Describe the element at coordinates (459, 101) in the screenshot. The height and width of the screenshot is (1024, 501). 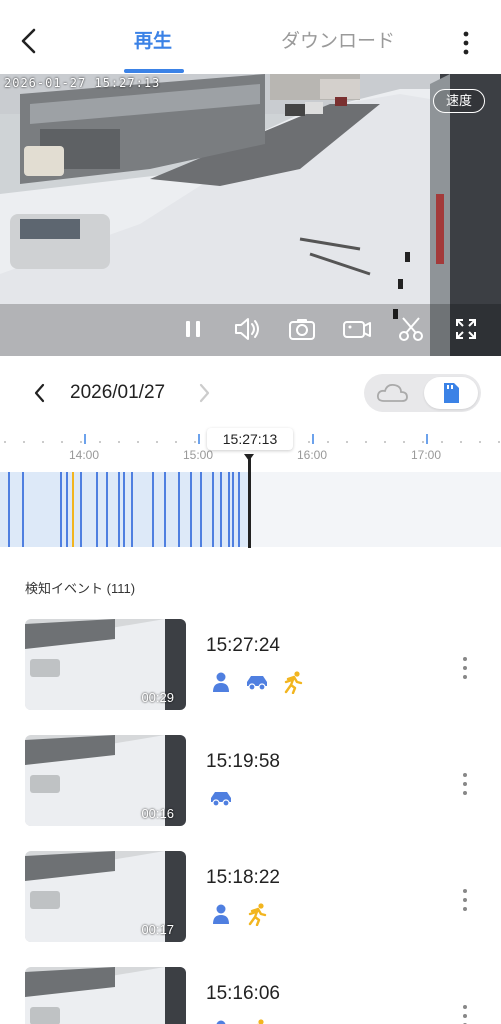
I see `speed-button: 速度` at that location.